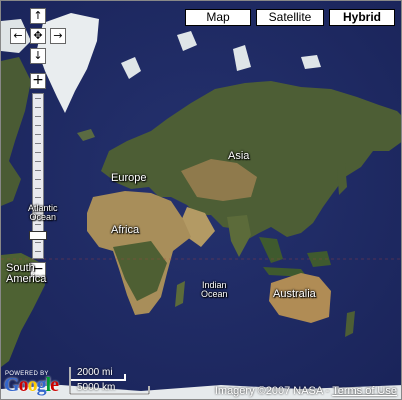 This screenshot has height=400, width=402. I want to click on attribution: Imagery ©2007 NASA - Terms of Use, so click(306, 391).